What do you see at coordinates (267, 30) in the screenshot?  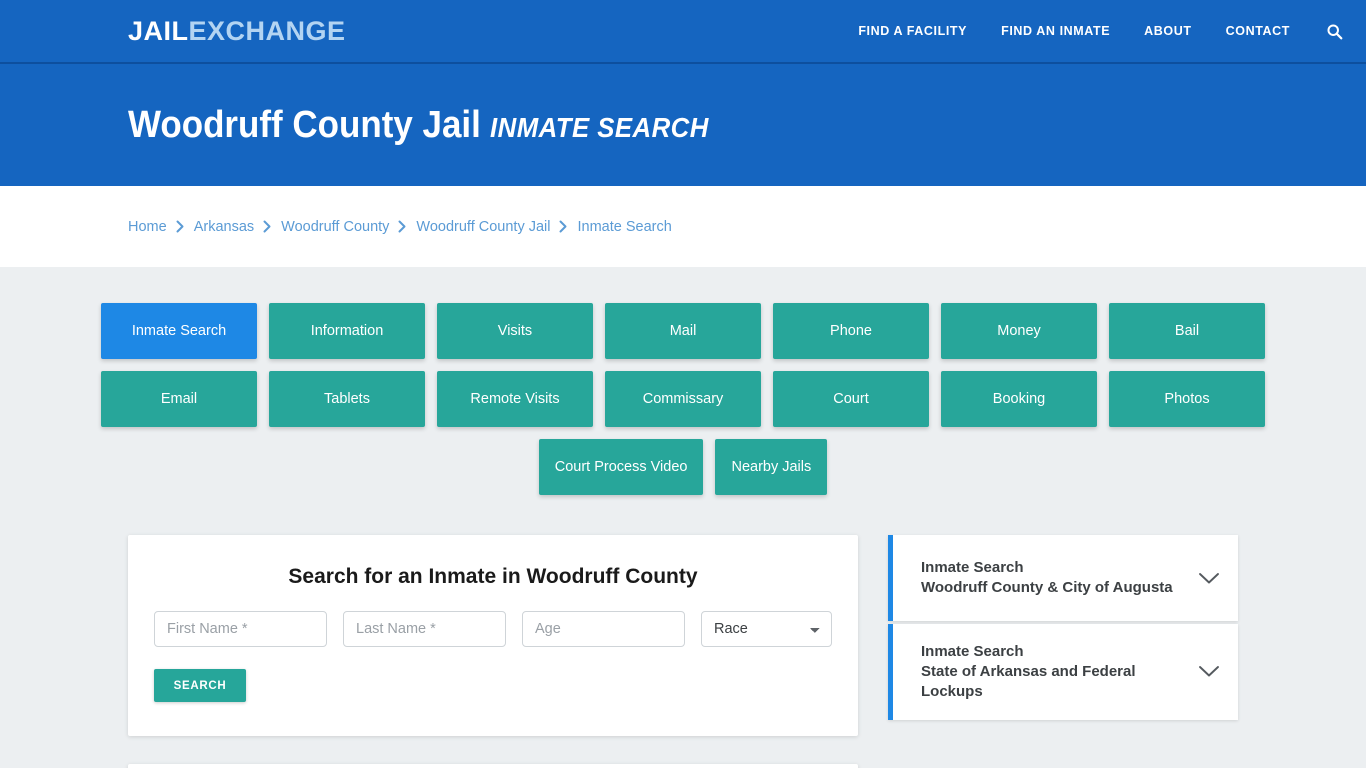 I see `logo-text-secondary: EXCHANGE` at bounding box center [267, 30].